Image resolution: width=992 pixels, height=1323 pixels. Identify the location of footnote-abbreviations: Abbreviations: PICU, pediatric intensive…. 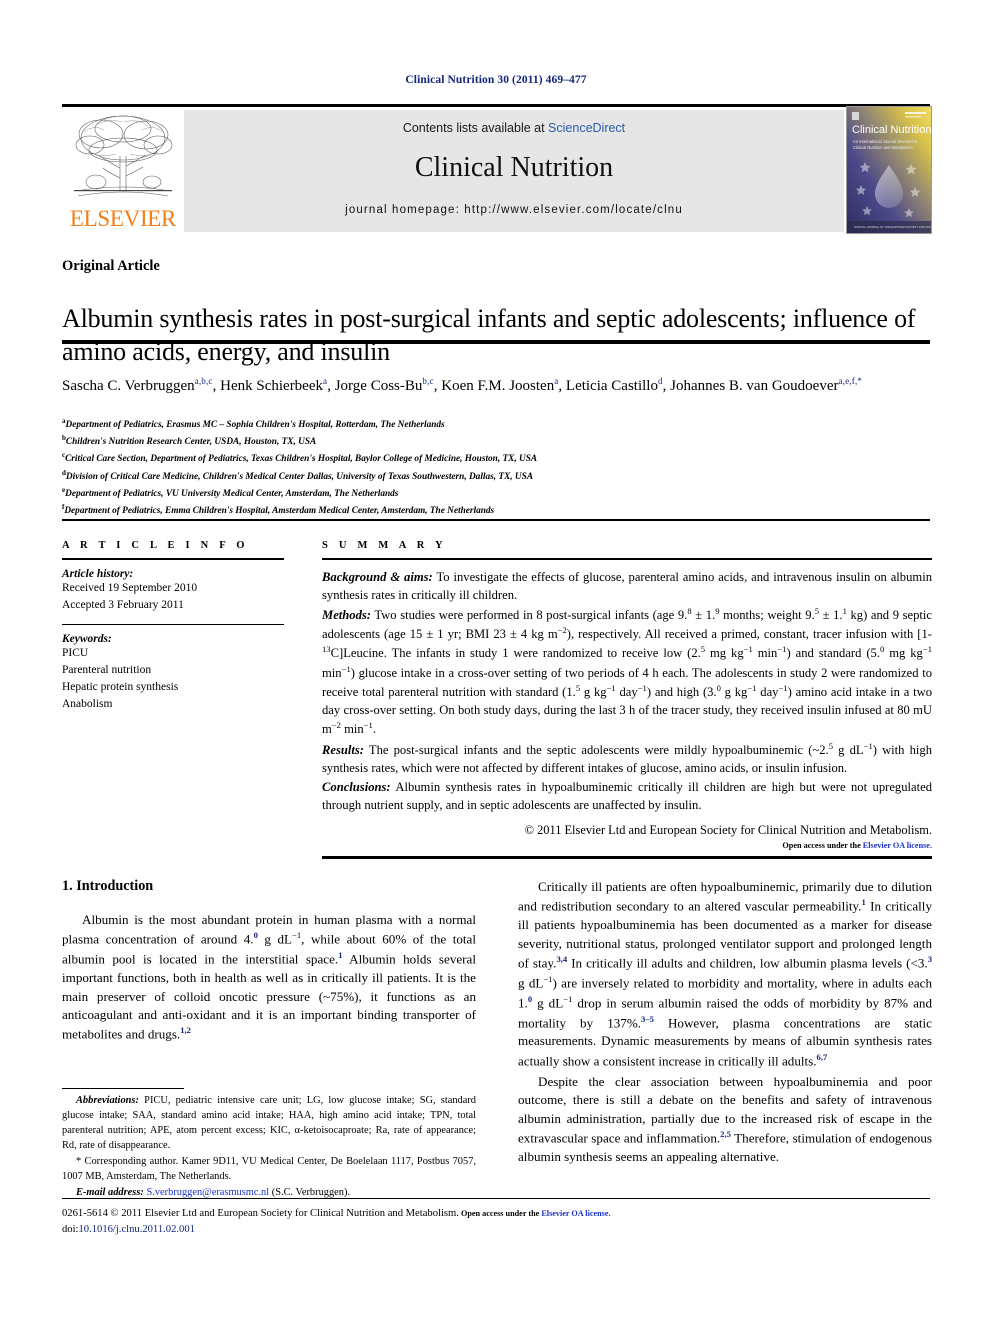
(269, 1123).